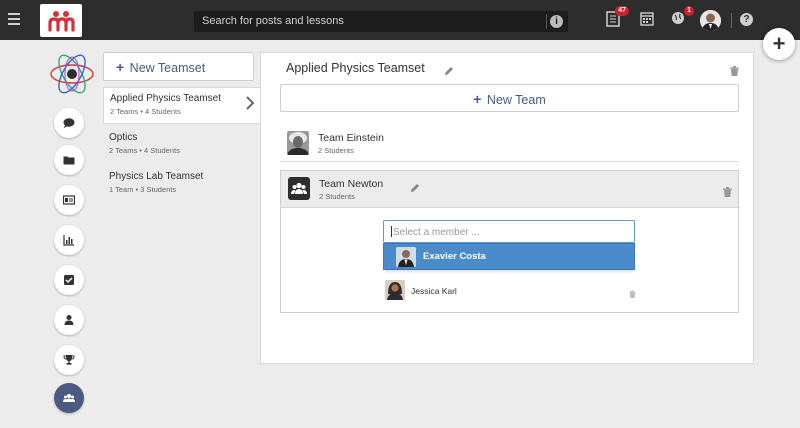  I want to click on new-team-label: New Team, so click(516, 100).